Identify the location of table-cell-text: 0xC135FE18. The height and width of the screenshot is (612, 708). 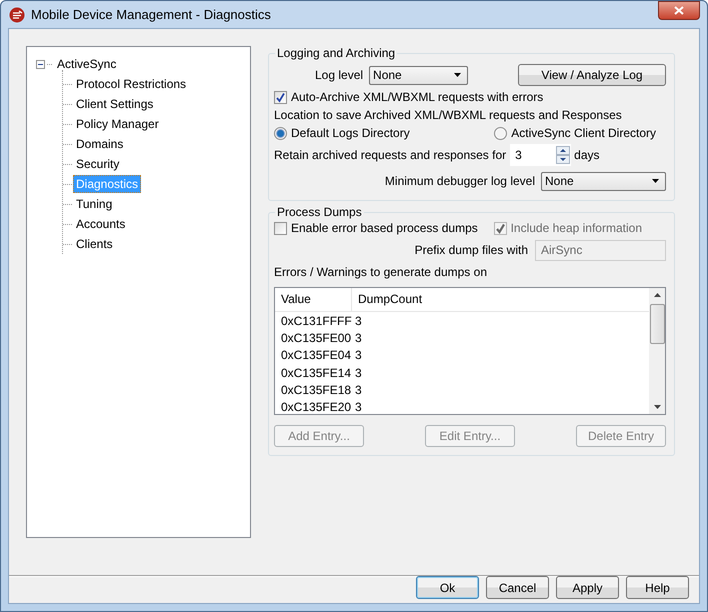
(315, 390).